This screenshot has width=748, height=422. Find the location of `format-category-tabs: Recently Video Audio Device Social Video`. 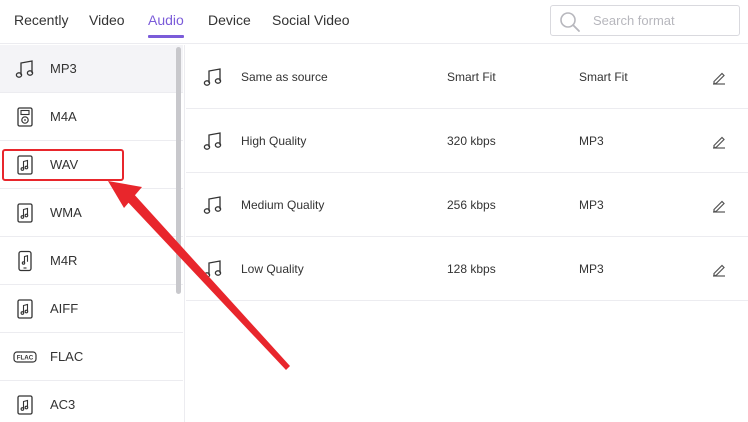

format-category-tabs: Recently Video Audio Device Social Video is located at coordinates (374, 22).